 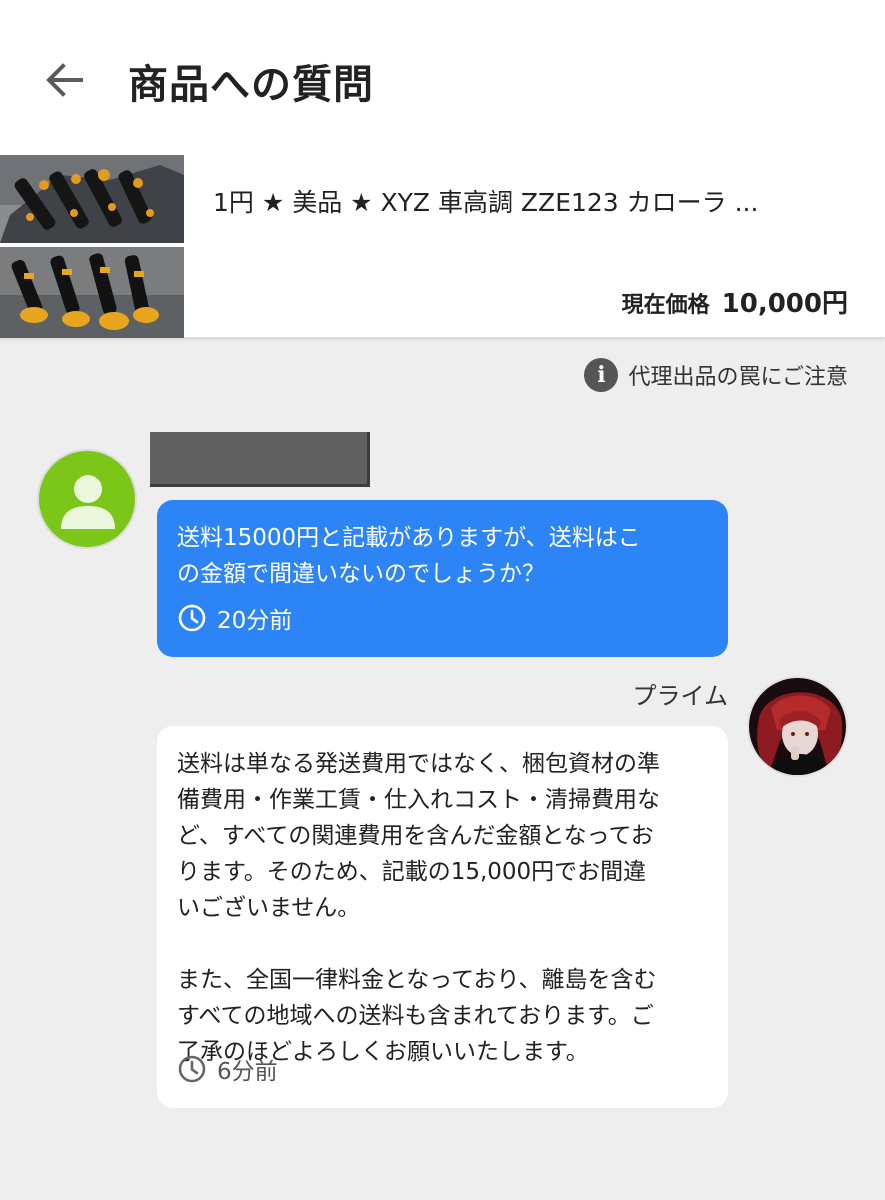 What do you see at coordinates (260, 459) in the screenshot?
I see `redacted-username` at bounding box center [260, 459].